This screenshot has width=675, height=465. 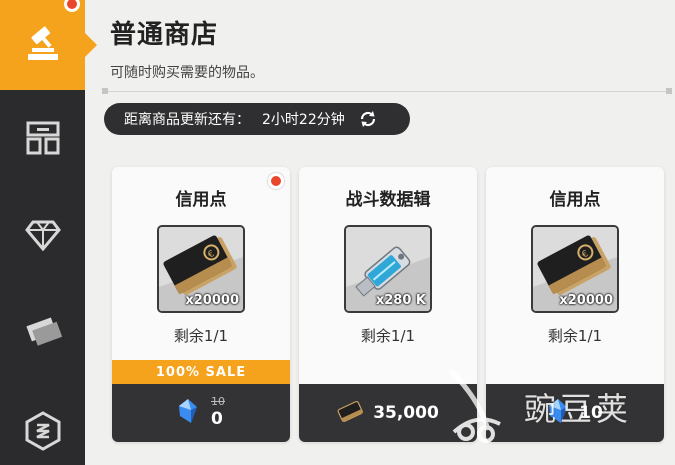 I want to click on refresh-icon, so click(x=368, y=119).